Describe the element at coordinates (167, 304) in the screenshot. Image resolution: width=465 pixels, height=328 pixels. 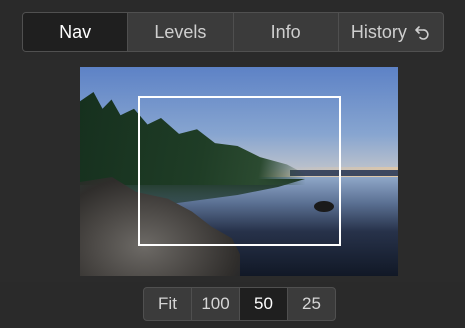
I see `zoom-fit-button: Fit` at that location.